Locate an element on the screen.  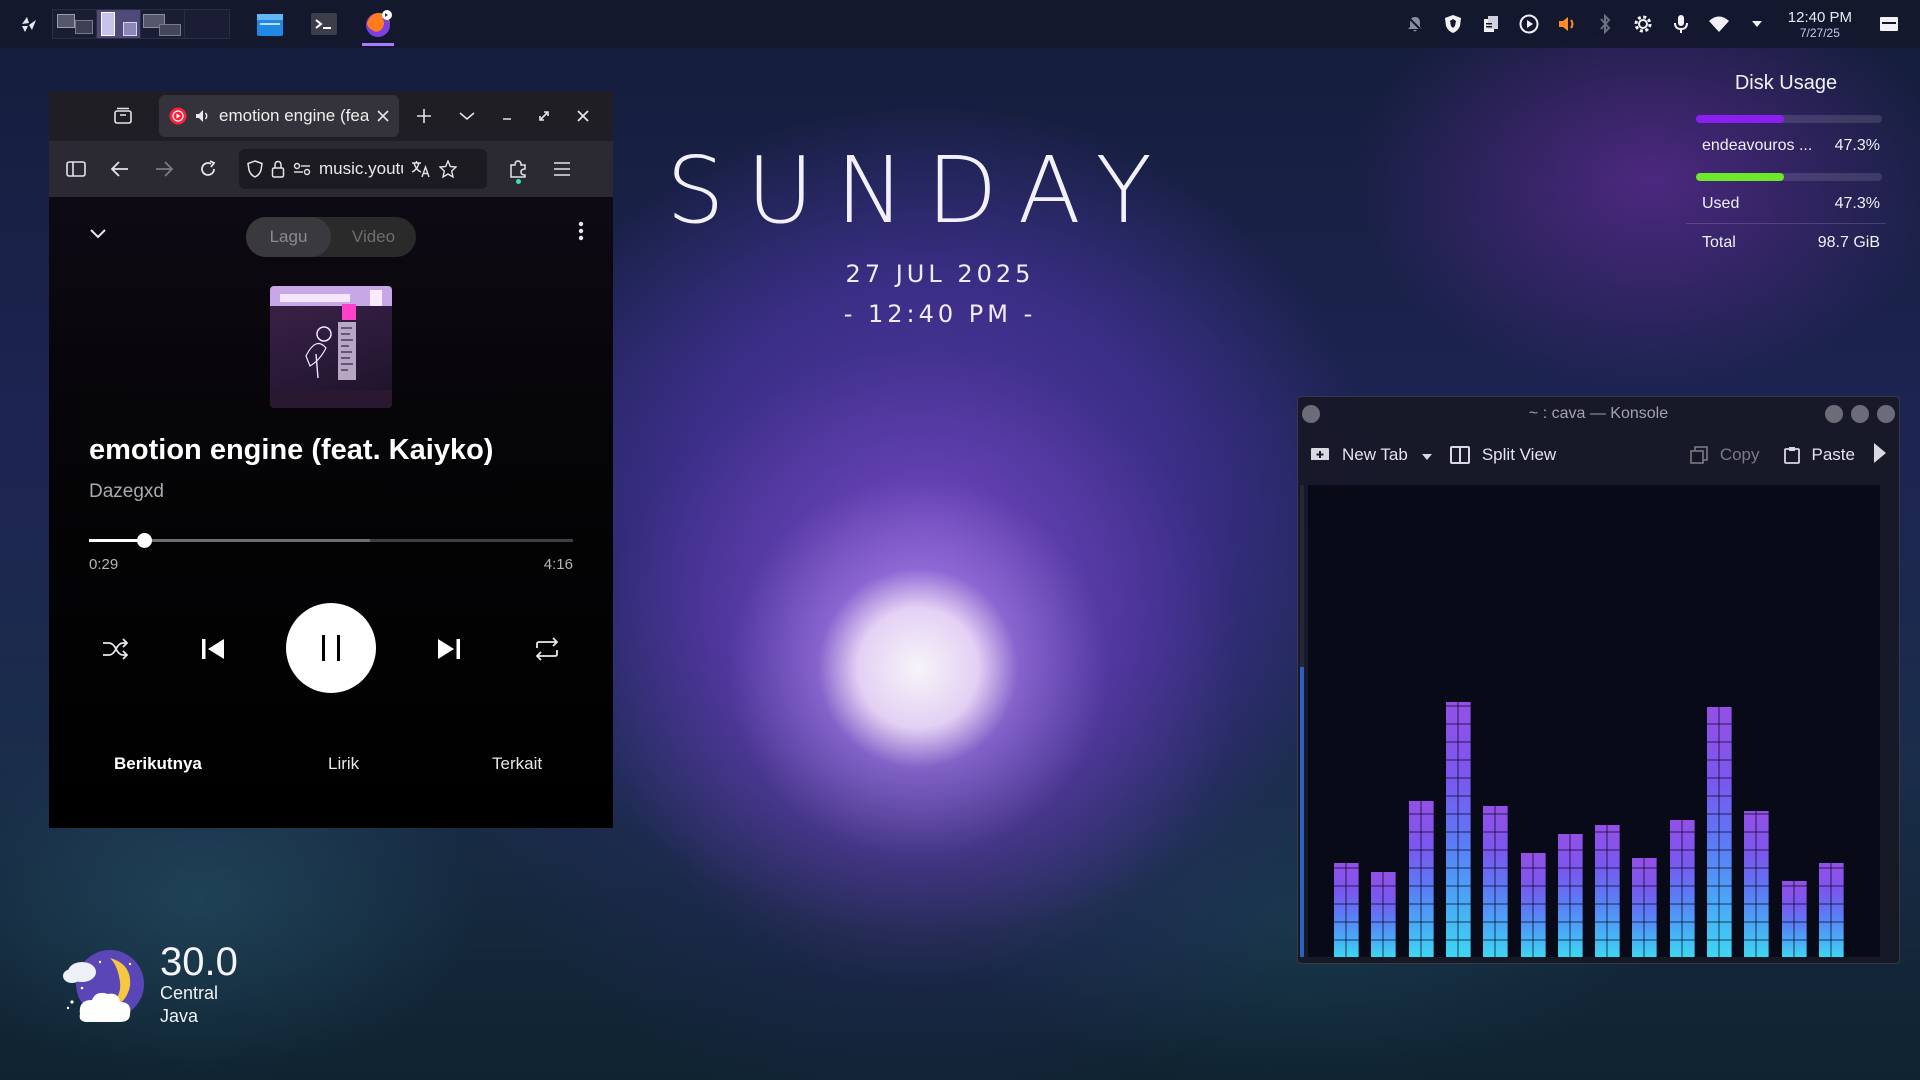
panel-clock-date: 7/27/25 is located at coordinates (1819, 32).